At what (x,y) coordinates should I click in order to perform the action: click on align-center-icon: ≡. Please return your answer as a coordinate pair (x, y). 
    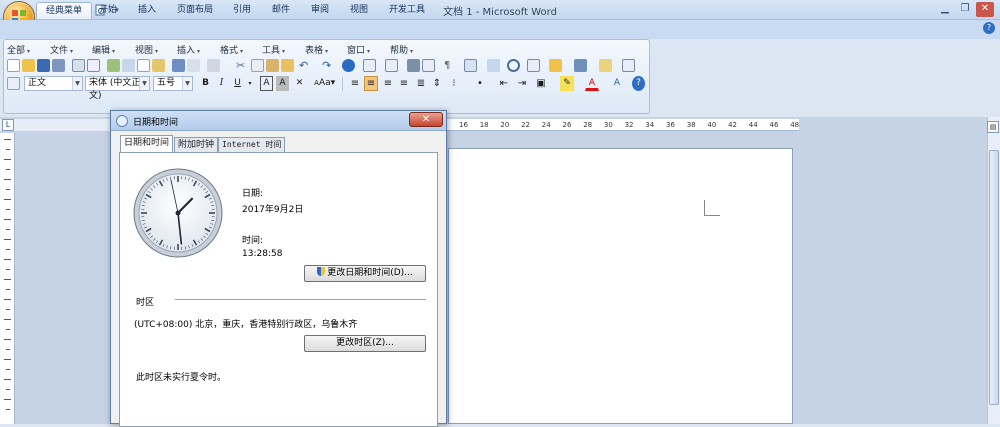
    Looking at the image, I should click on (371, 83).